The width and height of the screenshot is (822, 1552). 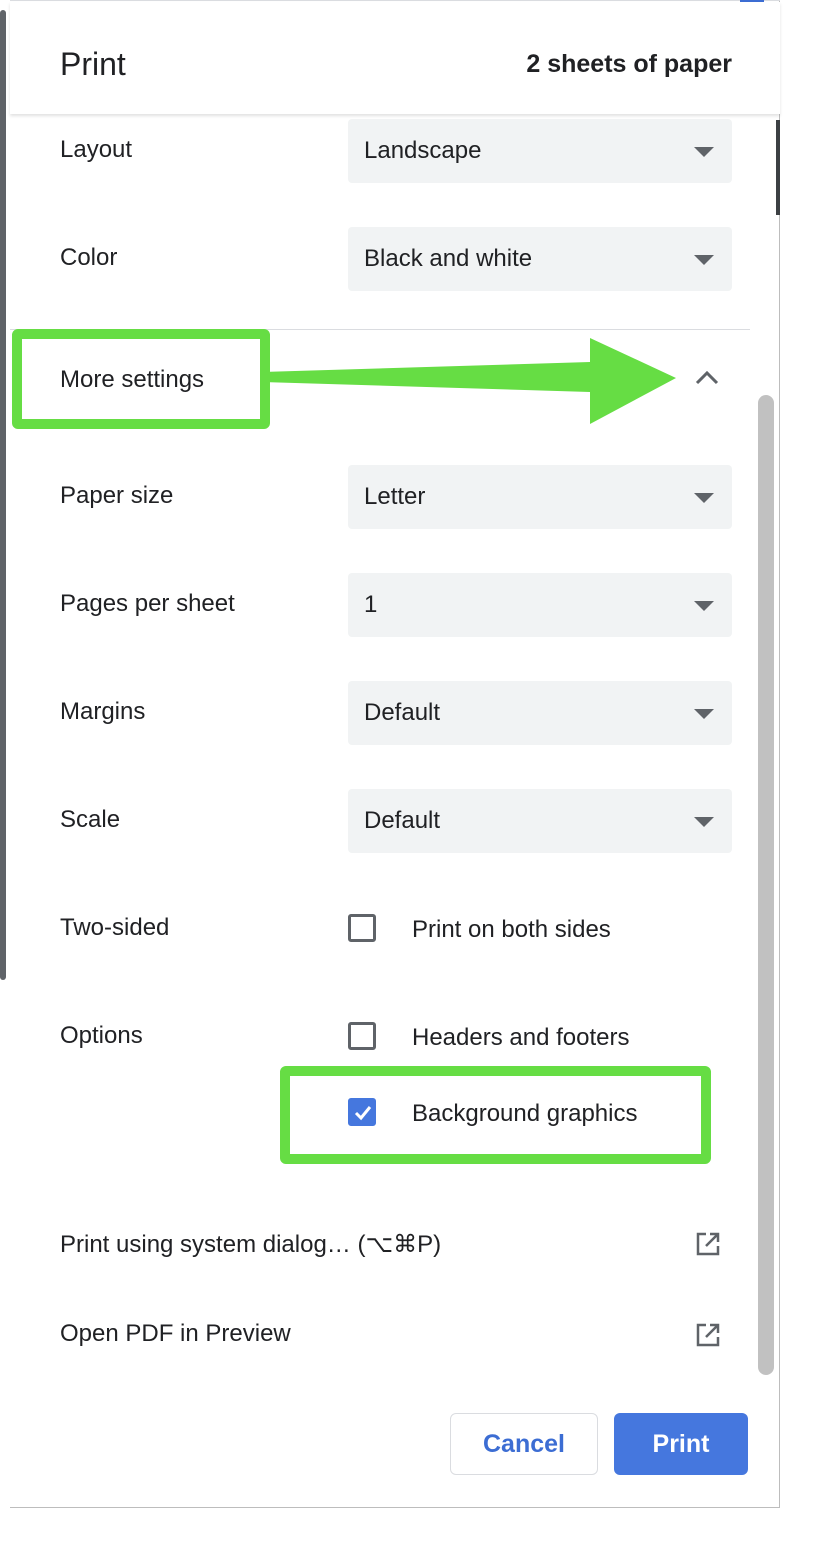 What do you see at coordinates (3, 495) in the screenshot?
I see `window-edge` at bounding box center [3, 495].